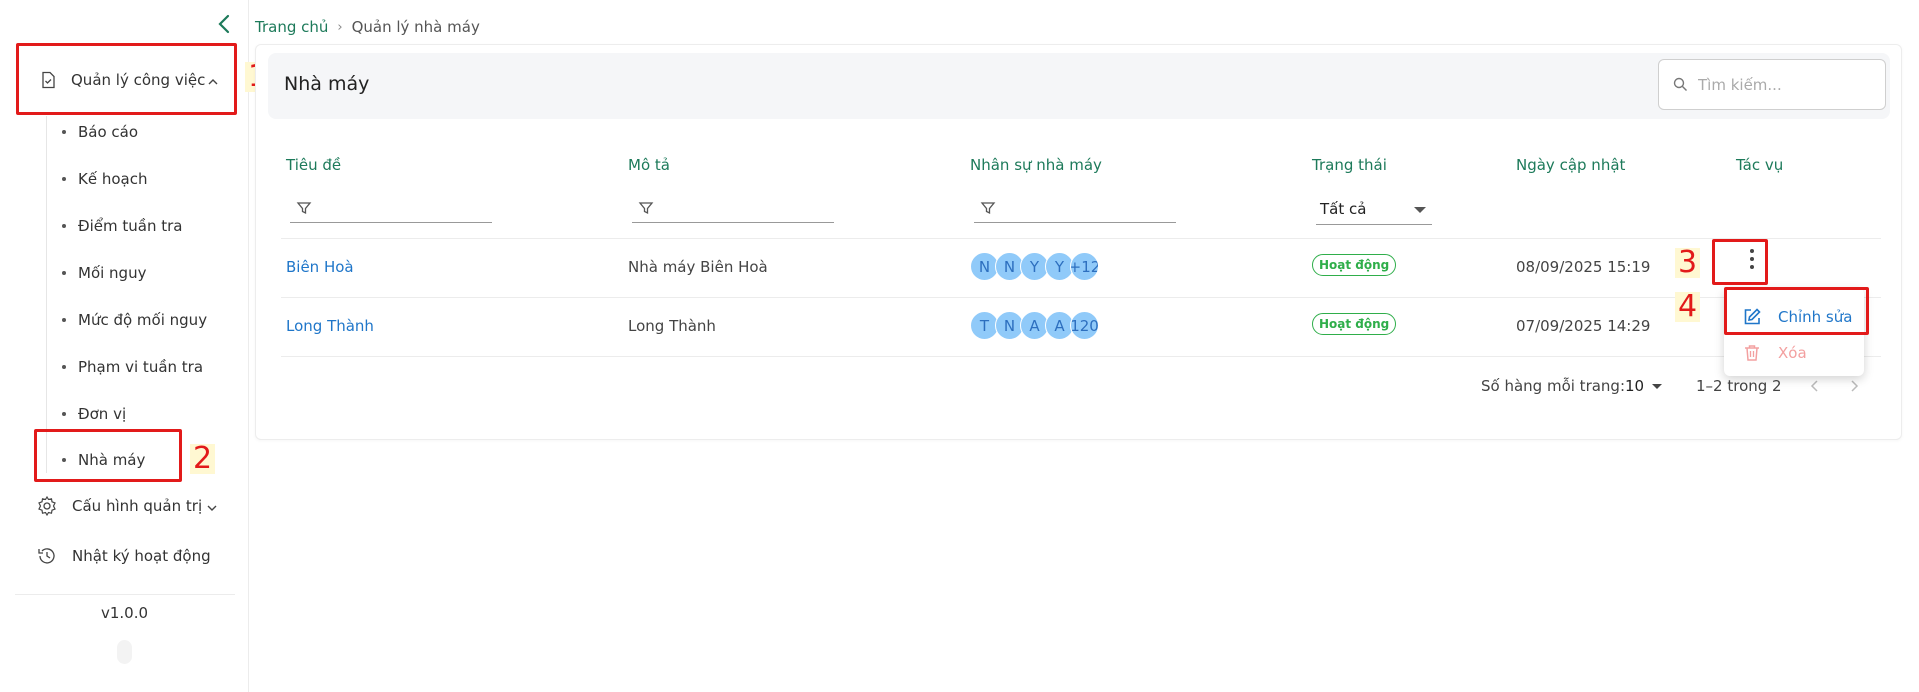  Describe the element at coordinates (1760, 165) in the screenshot. I see `column-header-actions: Tác vụ` at that location.